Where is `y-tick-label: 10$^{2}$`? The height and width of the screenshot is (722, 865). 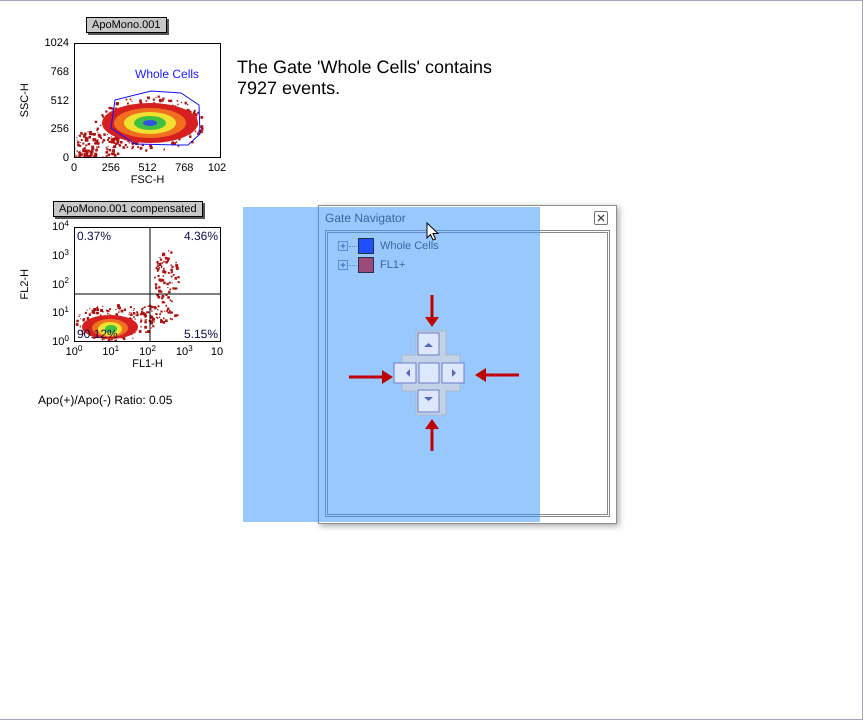 y-tick-label: 10$^{2}$ is located at coordinates (60, 284).